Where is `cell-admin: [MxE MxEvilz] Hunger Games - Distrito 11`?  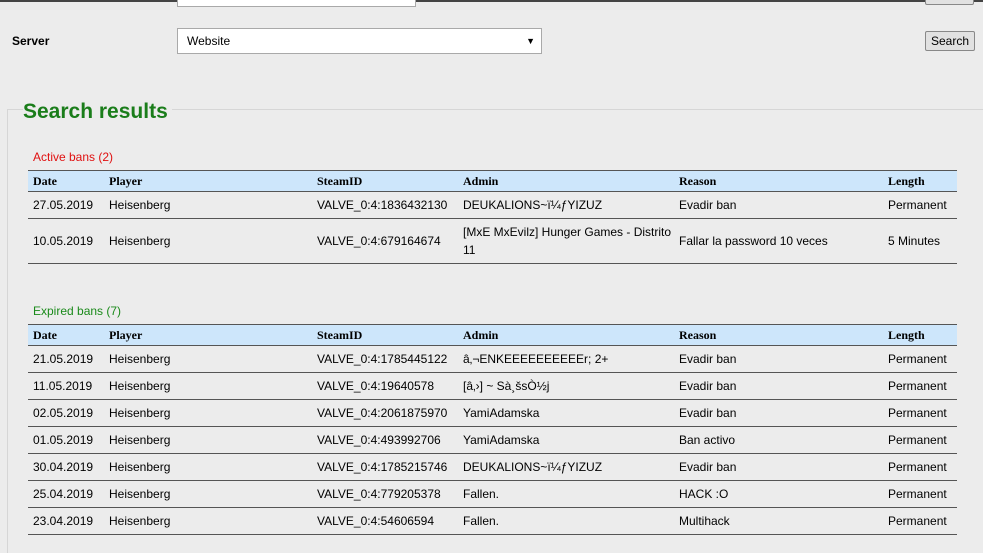
cell-admin: [MxE MxEvilz] Hunger Games - Distrito 11 is located at coordinates (566, 241).